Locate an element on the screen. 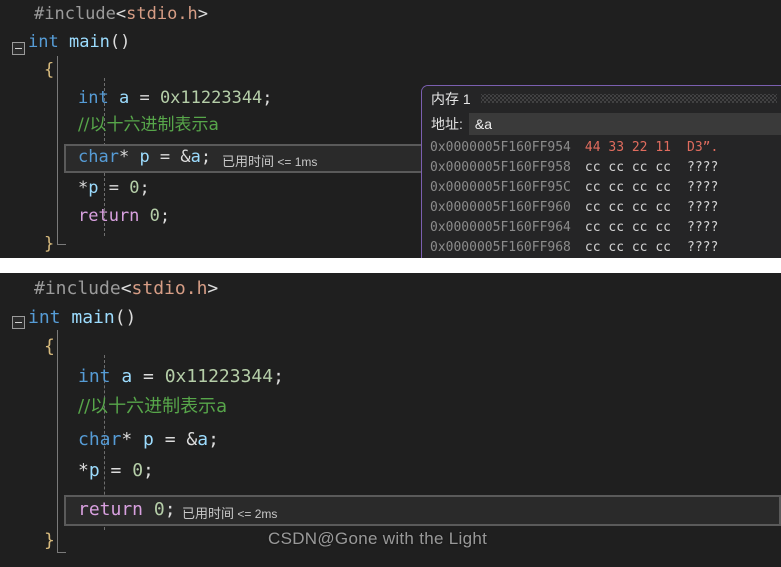 This screenshot has height=567, width=781. memory-ascii: D3”. is located at coordinates (702, 148).